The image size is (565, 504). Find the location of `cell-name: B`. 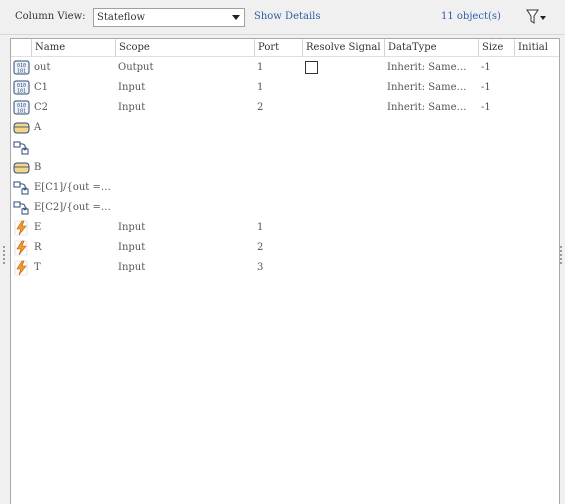

cell-name: B is located at coordinates (73, 168).